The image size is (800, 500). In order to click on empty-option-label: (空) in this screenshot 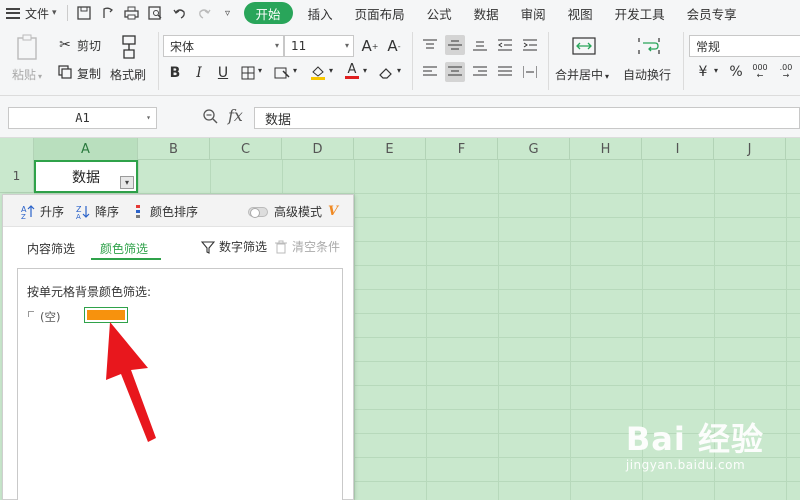, I will do `click(50, 317)`.